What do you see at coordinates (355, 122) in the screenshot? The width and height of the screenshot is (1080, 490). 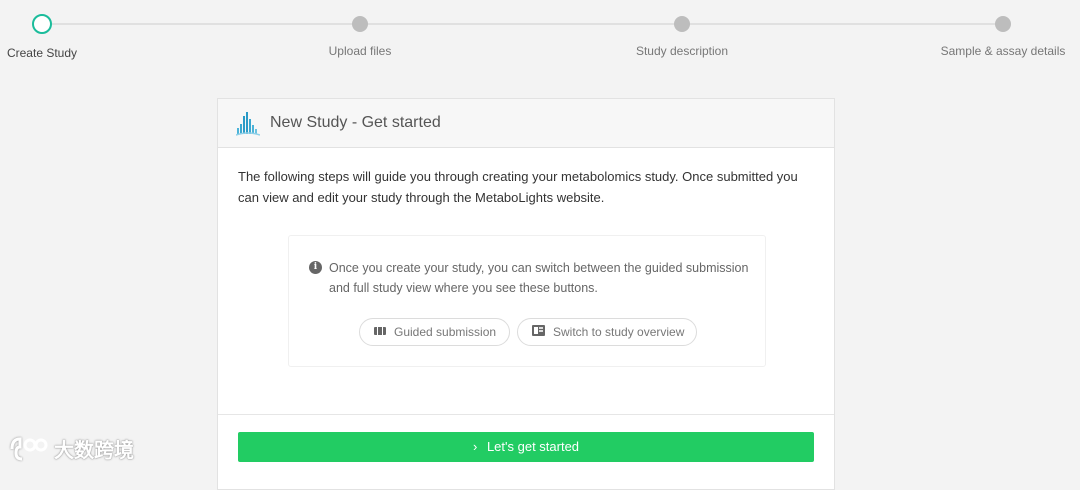 I see `card-title: New Study - Get started` at bounding box center [355, 122].